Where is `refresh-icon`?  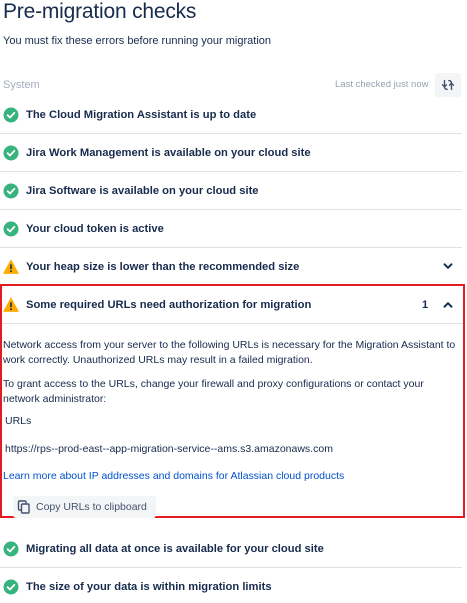 refresh-icon is located at coordinates (448, 85).